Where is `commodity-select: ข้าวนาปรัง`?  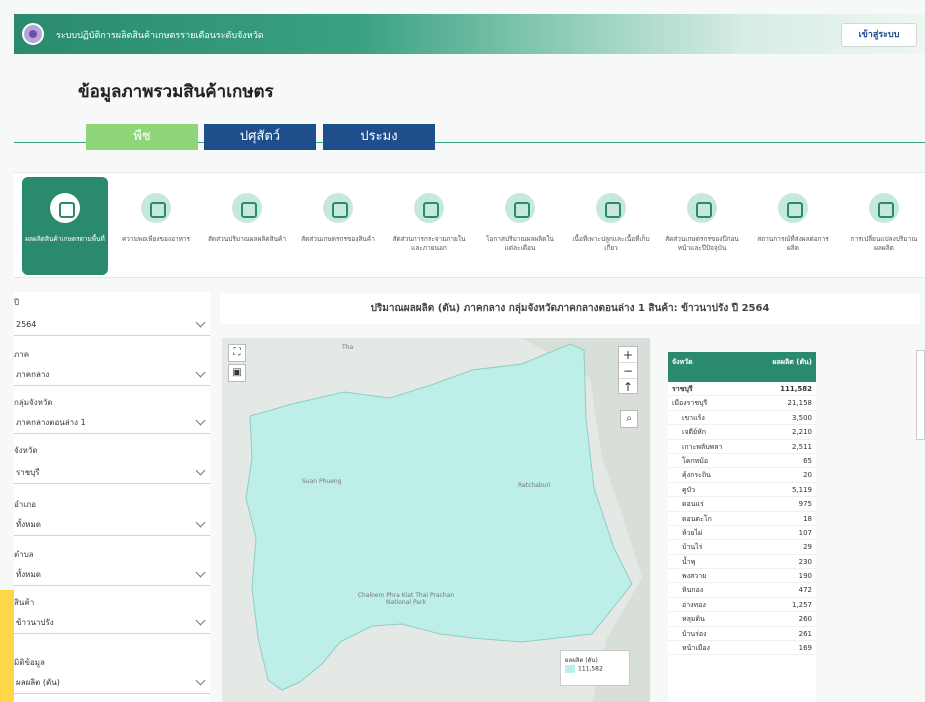
commodity-select: ข้าวนาปรัง is located at coordinates (112, 623).